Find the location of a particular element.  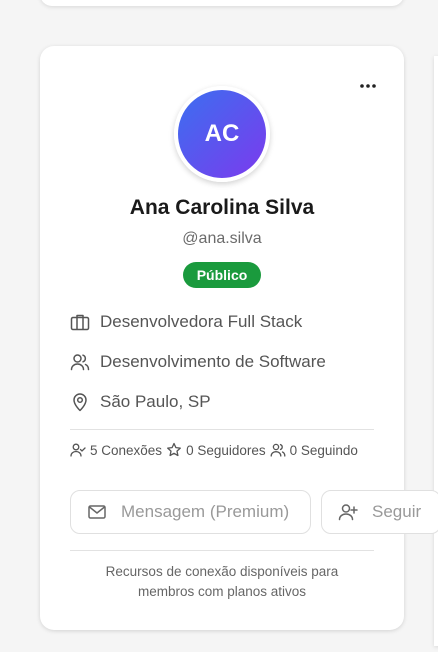

follow-button: Seguir is located at coordinates (379, 512).